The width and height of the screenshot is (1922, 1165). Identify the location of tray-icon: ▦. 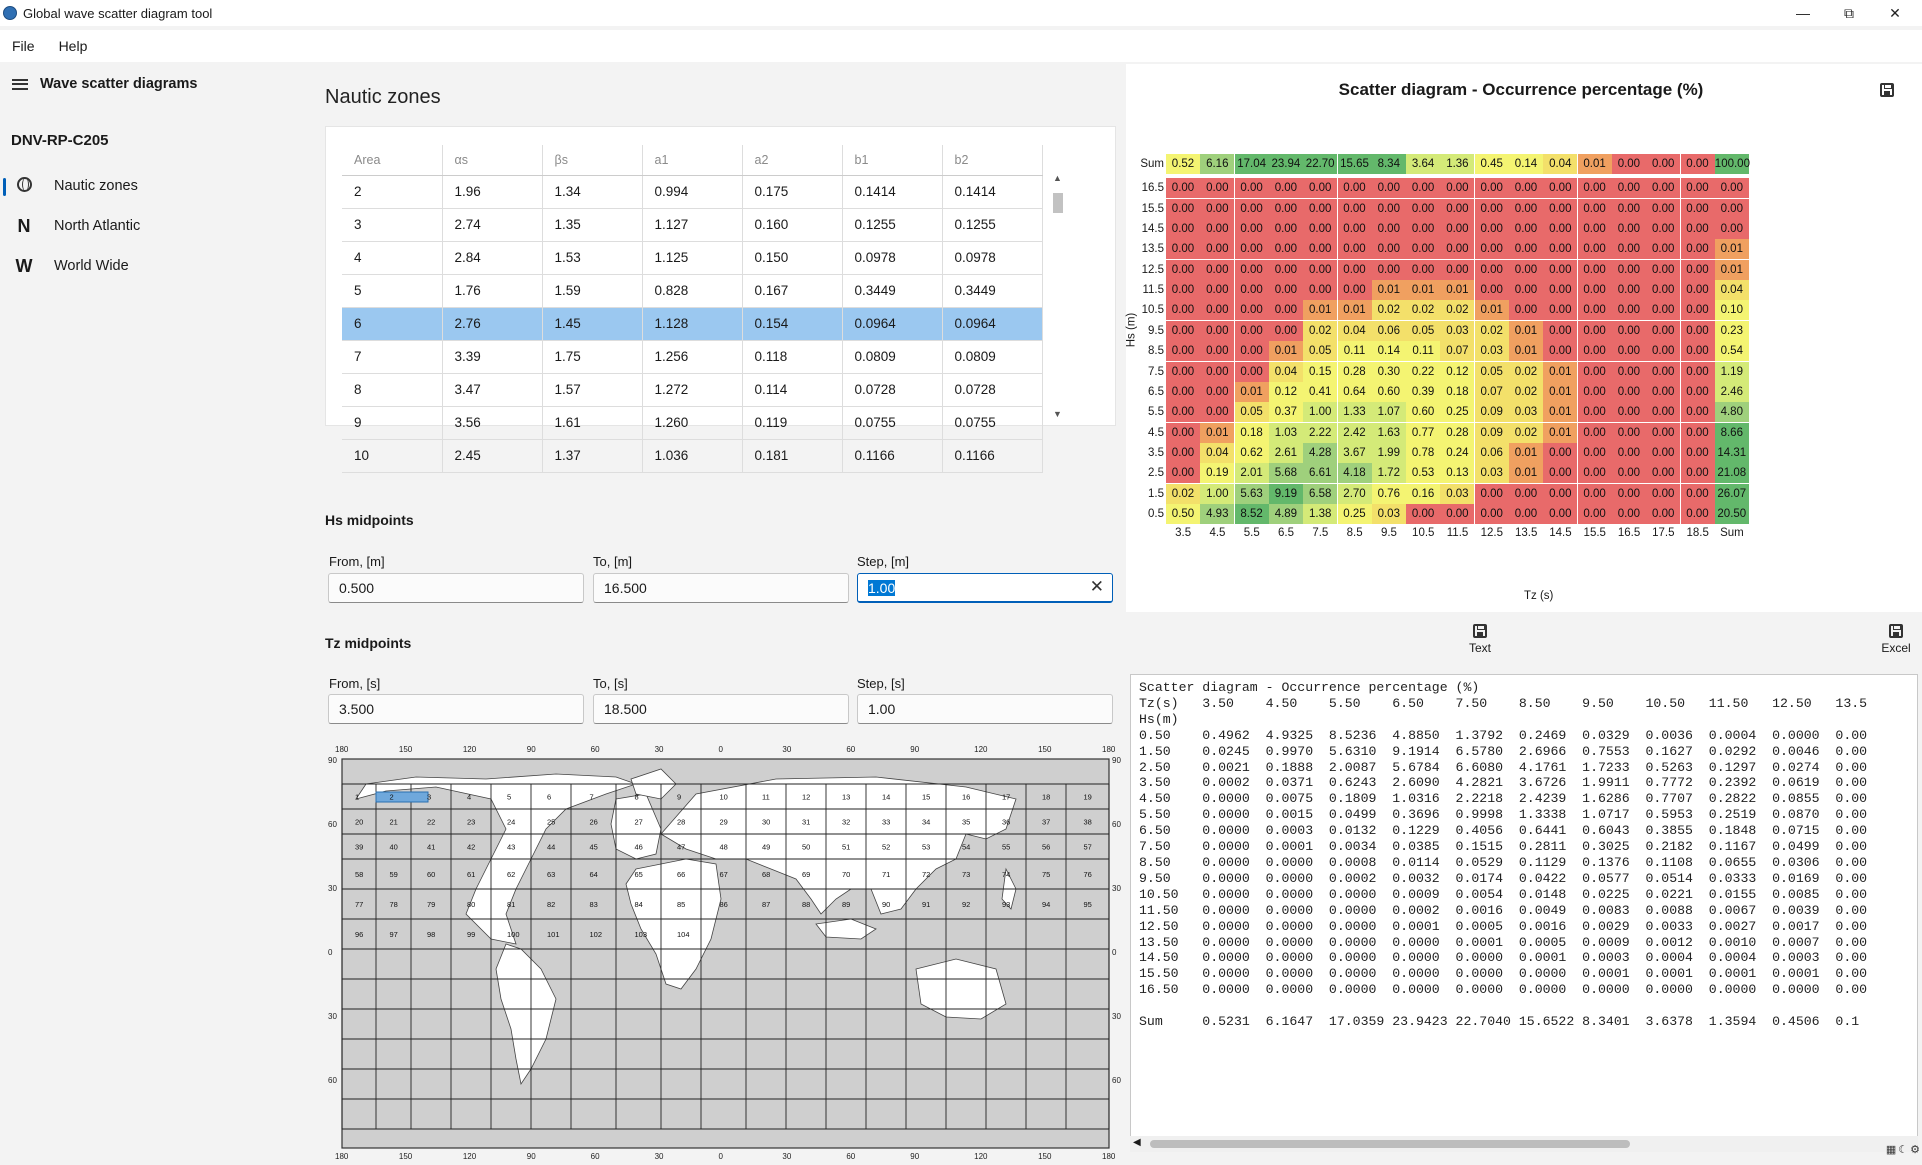
(1891, 1152).